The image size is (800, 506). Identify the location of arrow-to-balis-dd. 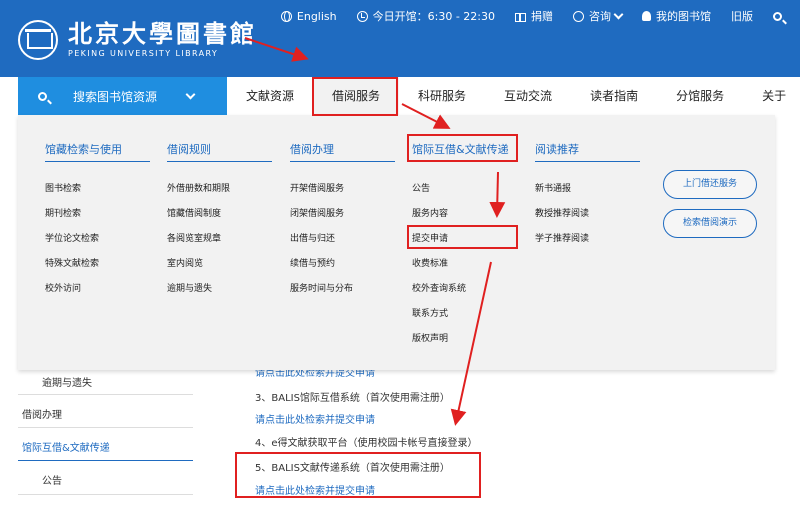
(471, 343).